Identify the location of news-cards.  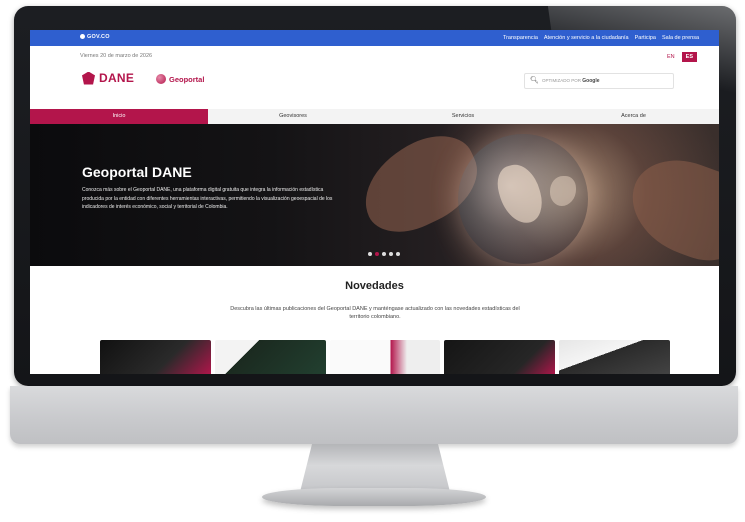
(385, 357).